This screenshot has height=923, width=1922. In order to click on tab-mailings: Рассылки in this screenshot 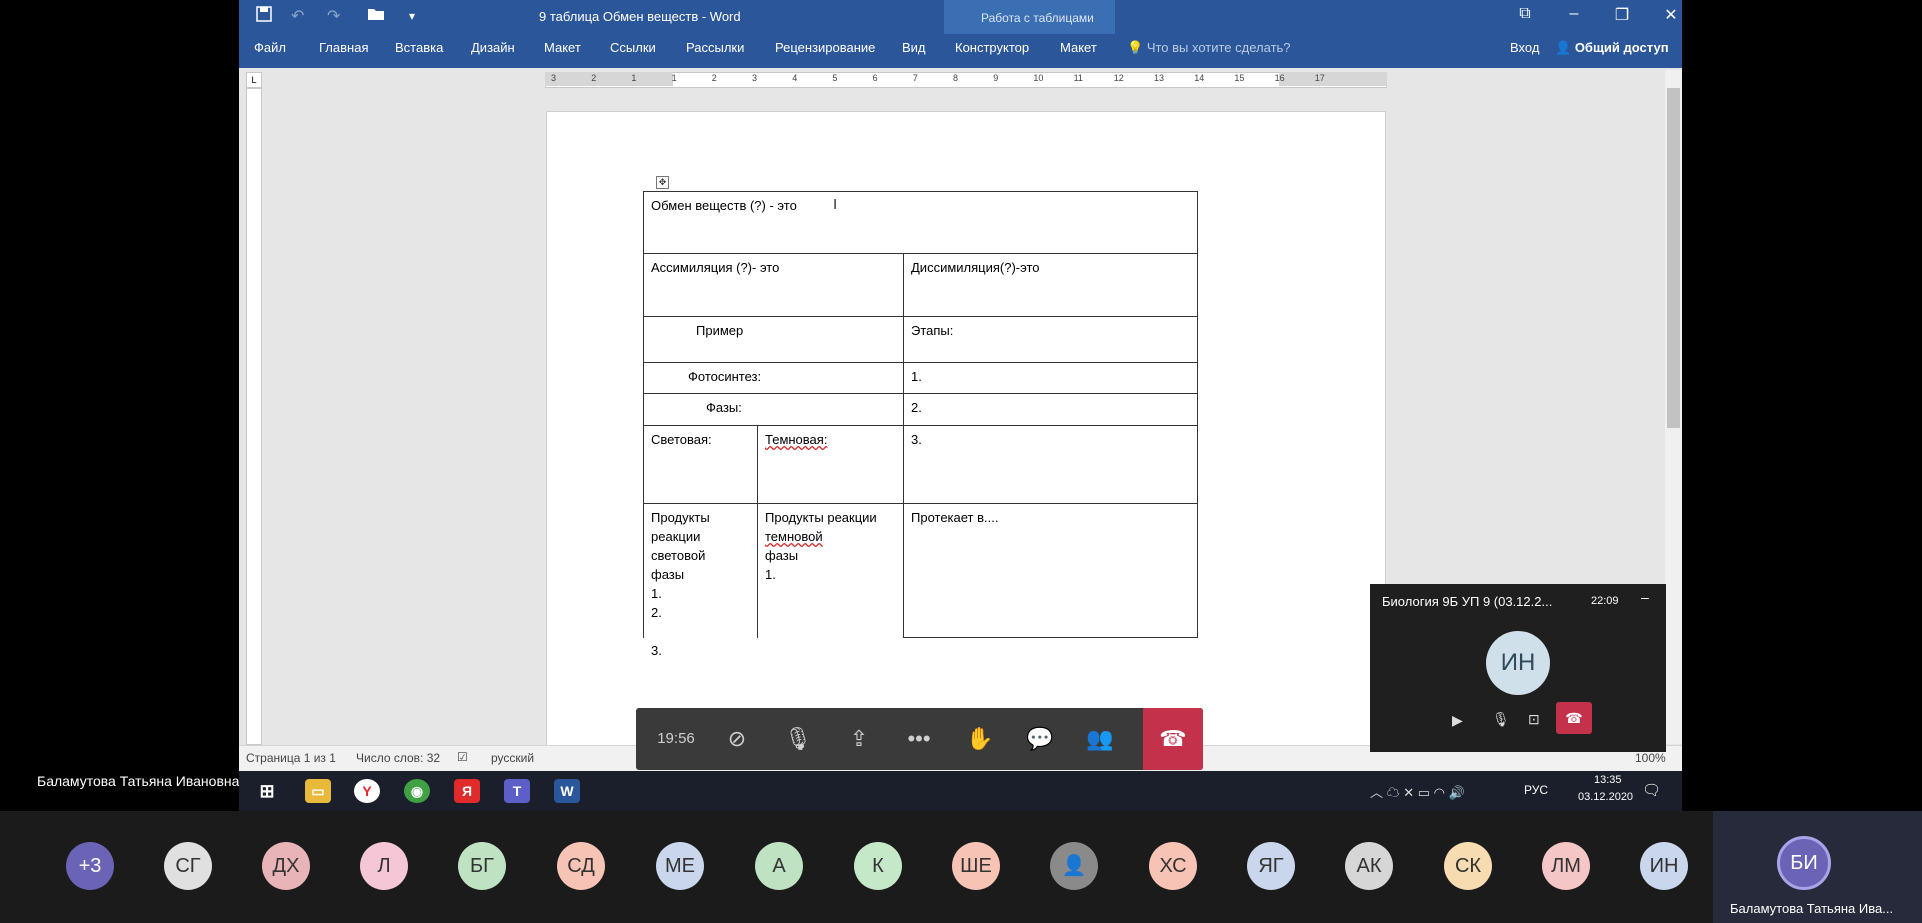, I will do `click(715, 47)`.